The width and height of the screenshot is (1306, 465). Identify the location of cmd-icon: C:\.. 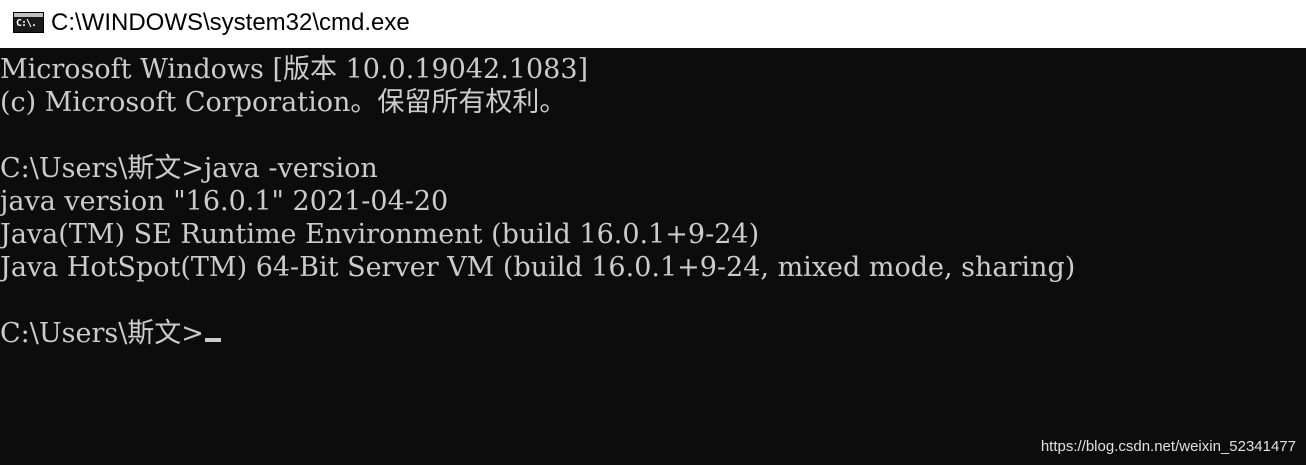
(28, 22).